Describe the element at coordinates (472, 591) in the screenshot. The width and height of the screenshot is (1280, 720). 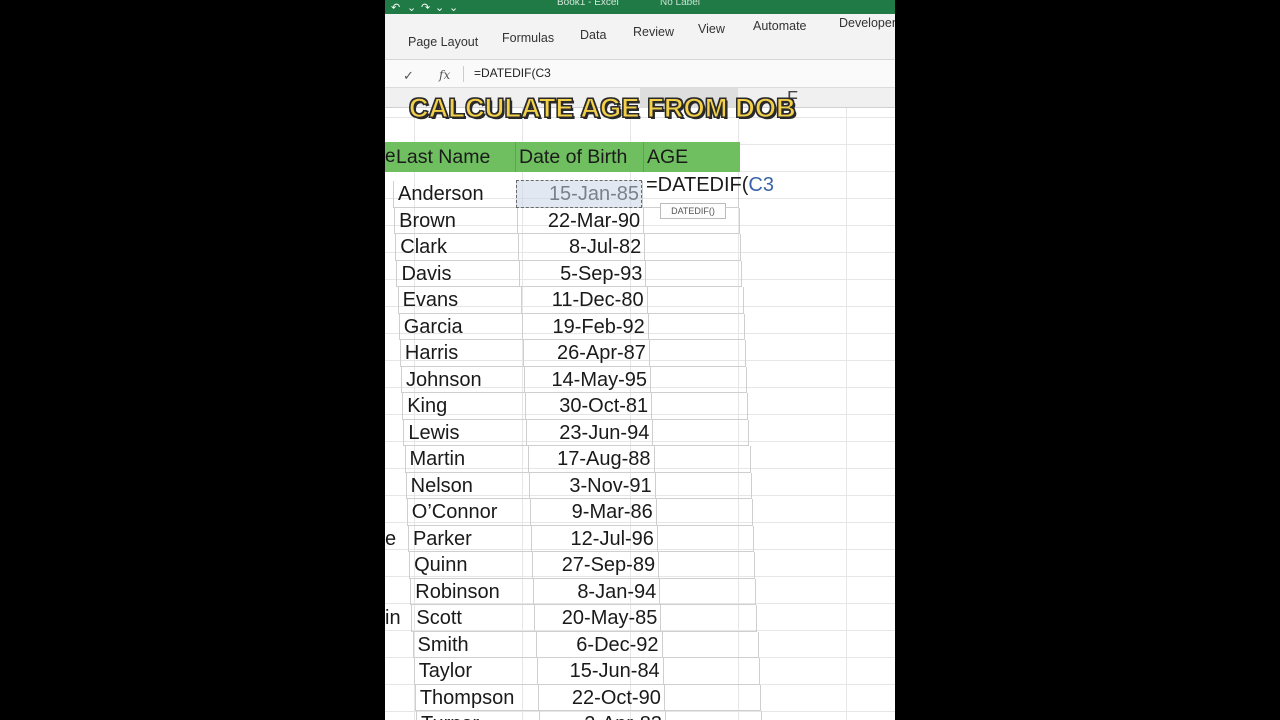
I see `last-name-cell: Robinson` at that location.